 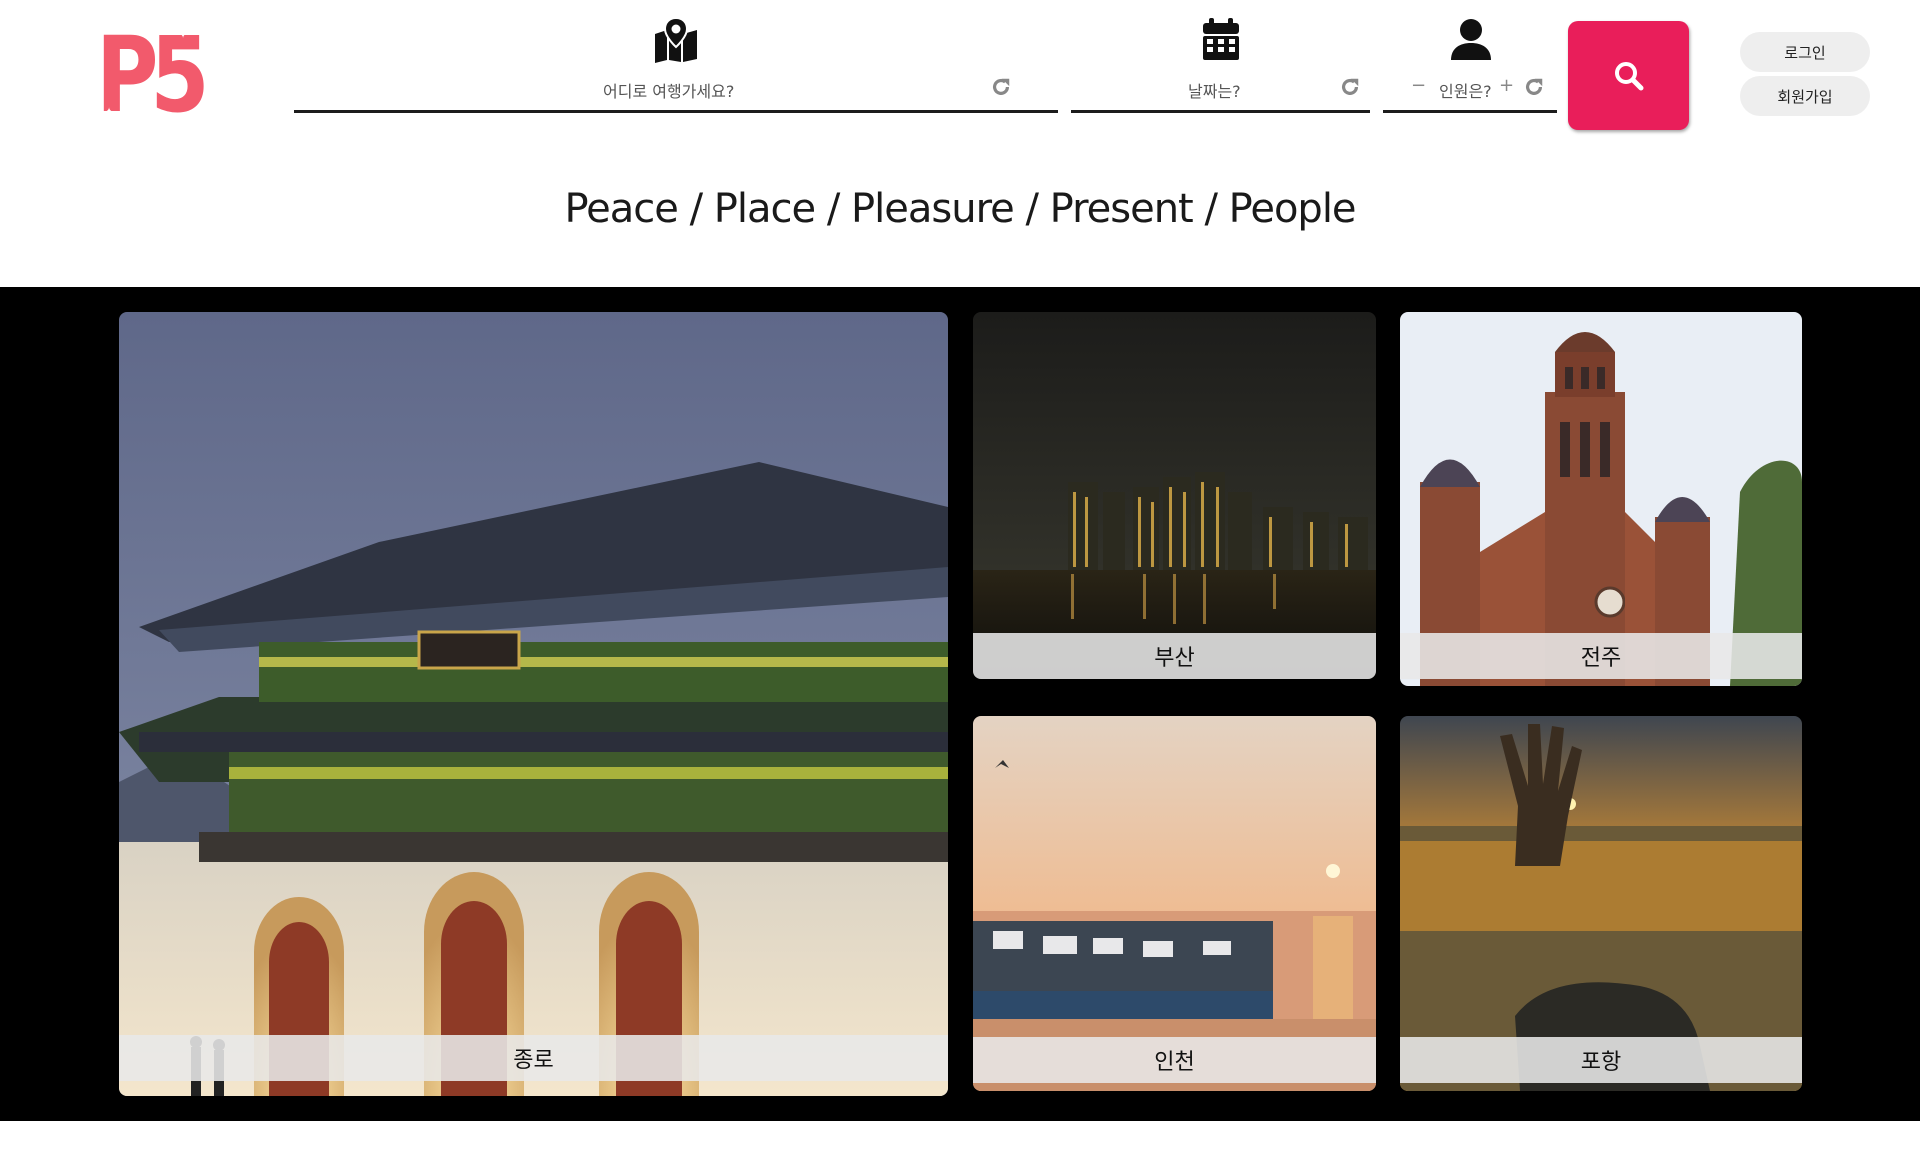 I want to click on guests-field: − 인원은? +, so click(x=1470, y=56).